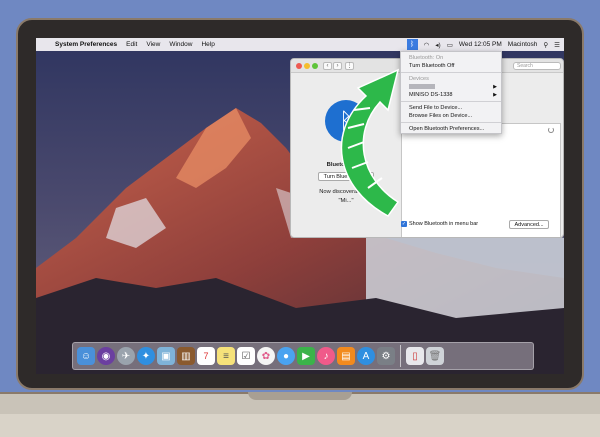 Image resolution: width=600 pixels, height=437 pixels. Describe the element at coordinates (451, 87) in the screenshot. I see `menu-device-1: ▶` at that location.